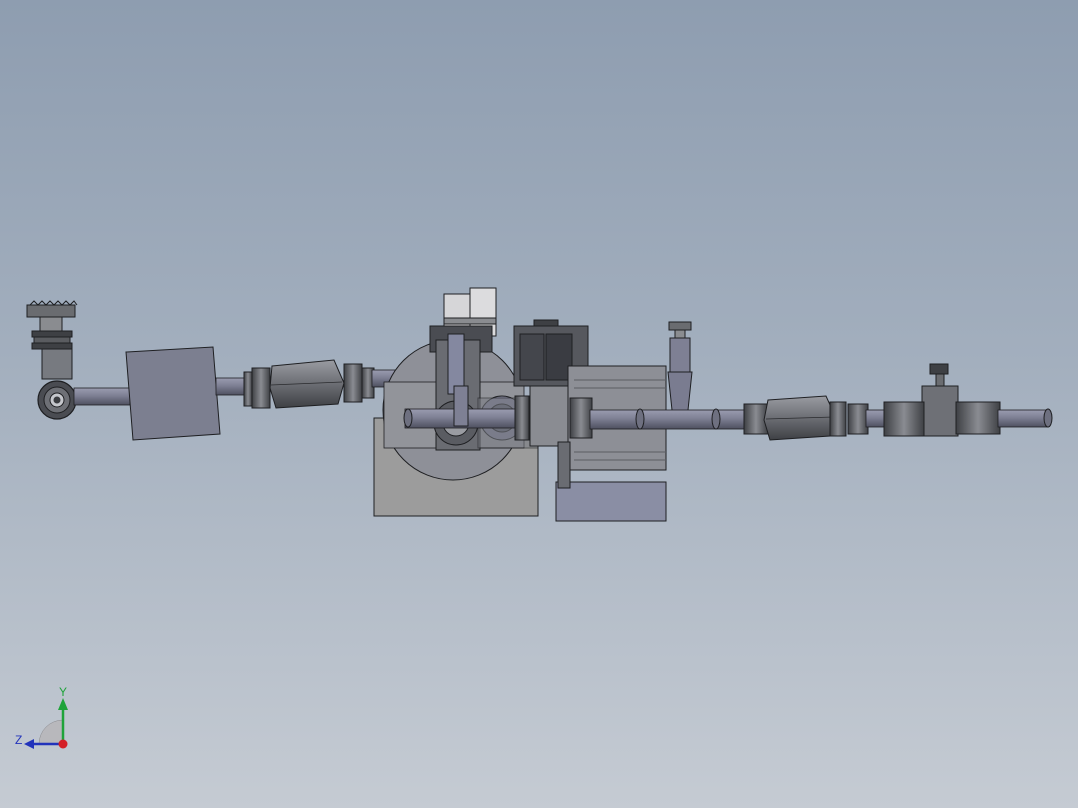 The height and width of the screenshot is (808, 1078). I want to click on hex-coupling-right, so click(806, 418).